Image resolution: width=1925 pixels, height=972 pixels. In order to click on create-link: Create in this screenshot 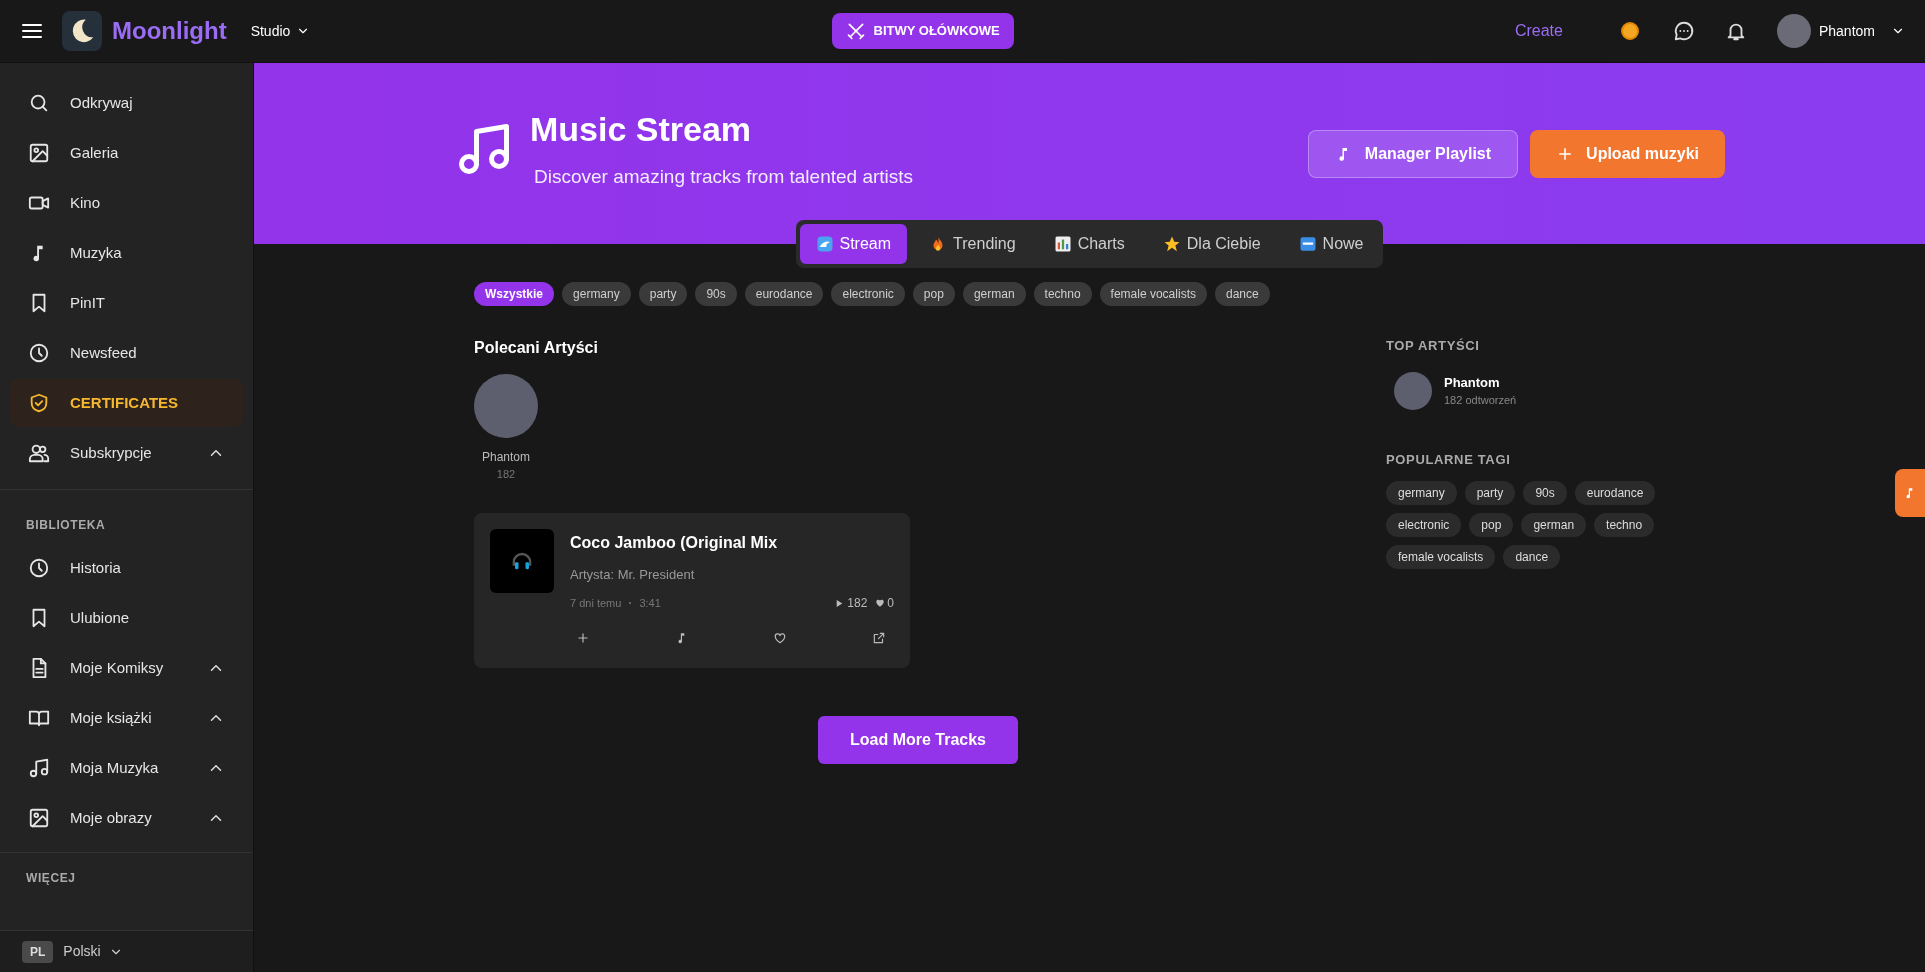, I will do `click(1538, 31)`.